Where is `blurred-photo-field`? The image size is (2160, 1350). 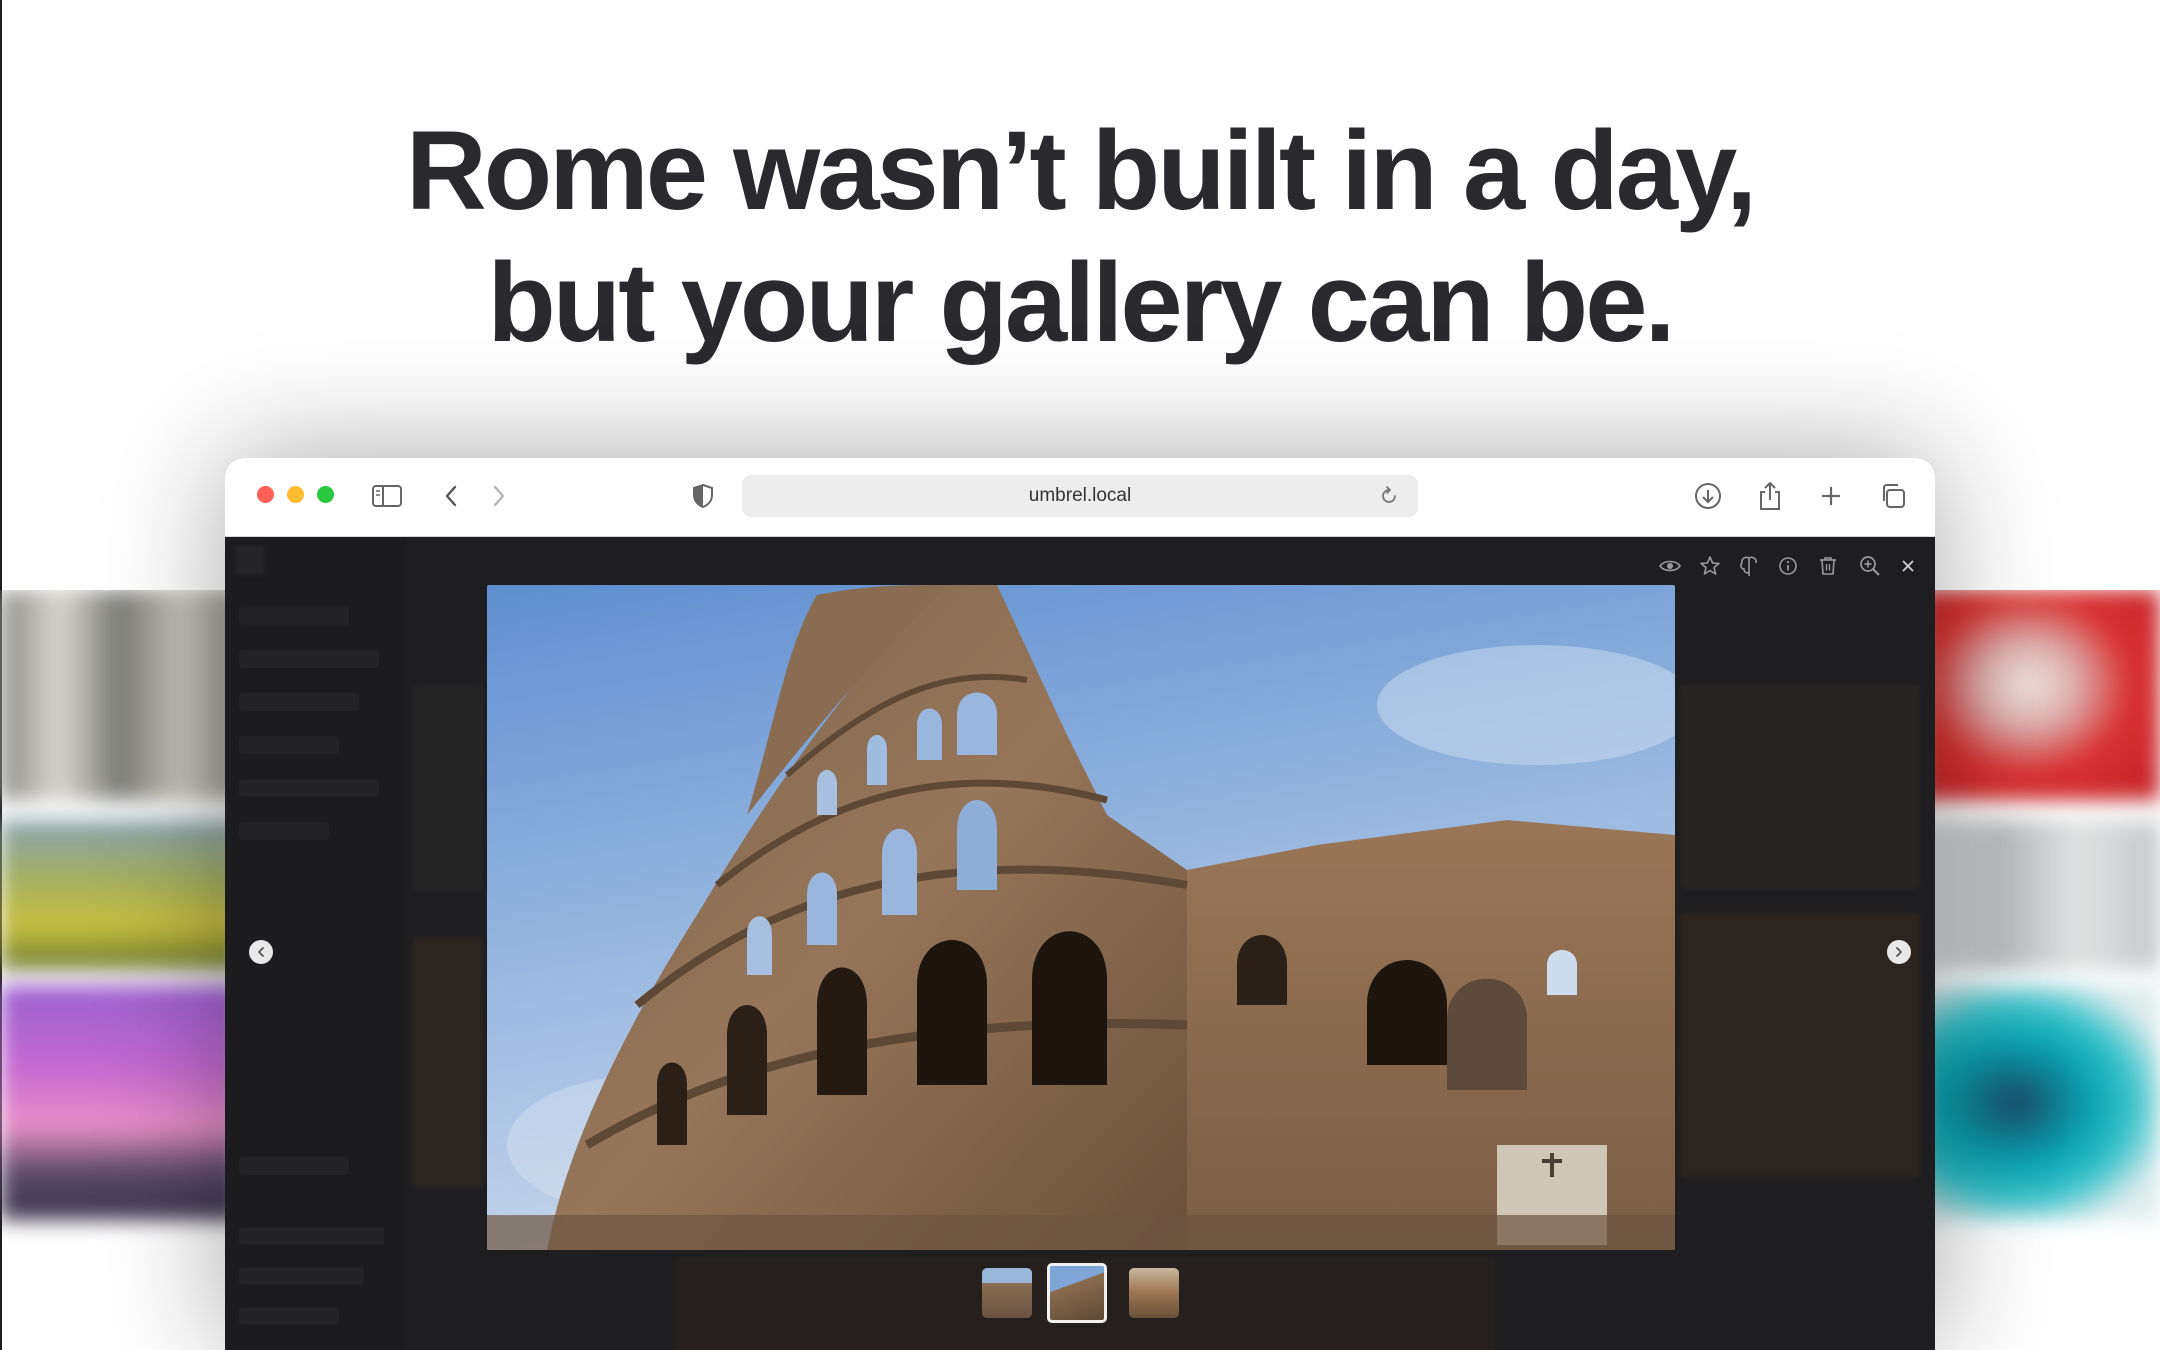
blurred-photo-field is located at coordinates (120, 895).